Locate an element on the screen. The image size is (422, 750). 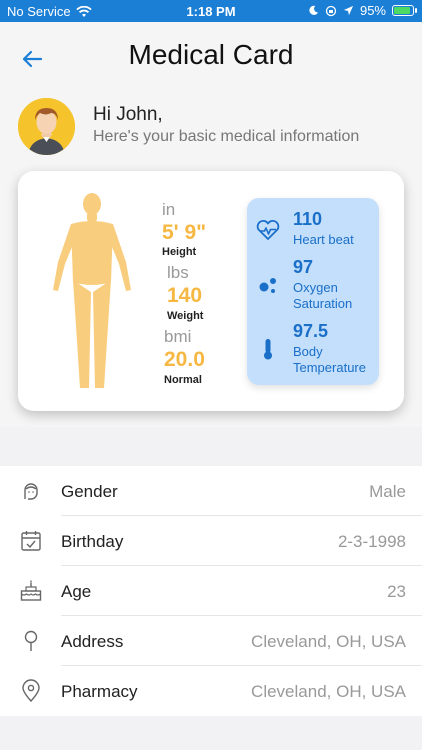
detail-row-age: Age 23 is located at coordinates (211, 591).